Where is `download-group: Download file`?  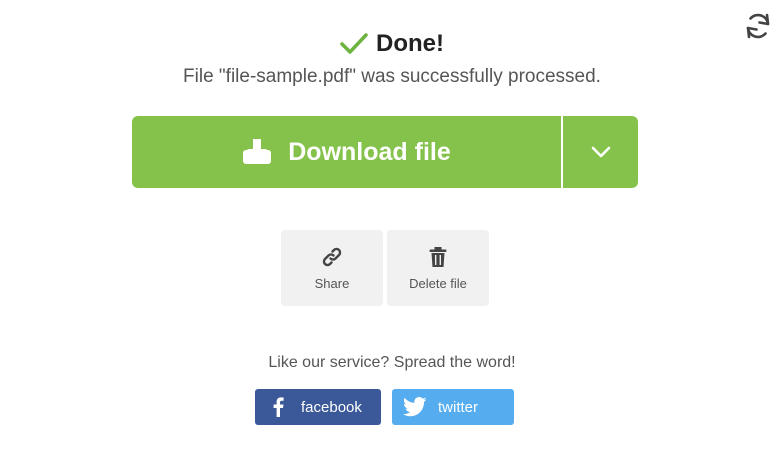 download-group: Download file is located at coordinates (385, 152).